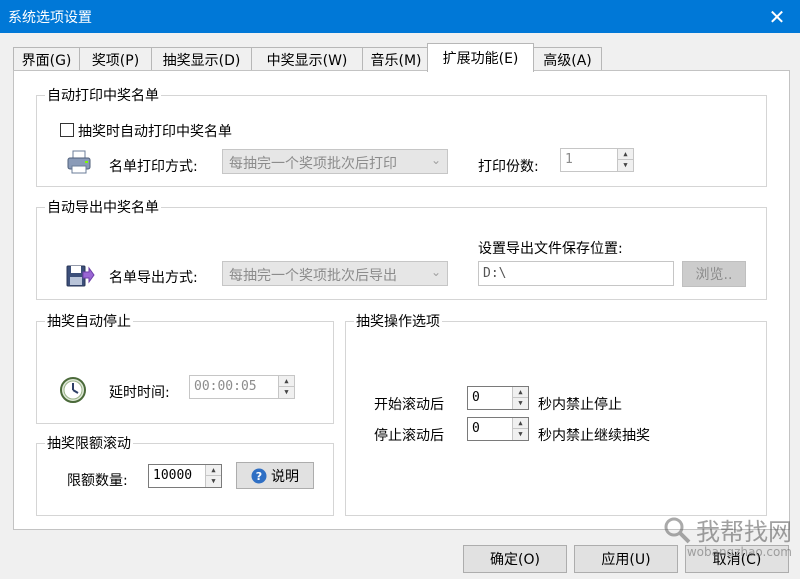 This screenshot has height=579, width=800. Describe the element at coordinates (580, 405) in the screenshot. I see `start-scroll-suffix: 秒内禁止停止` at that location.